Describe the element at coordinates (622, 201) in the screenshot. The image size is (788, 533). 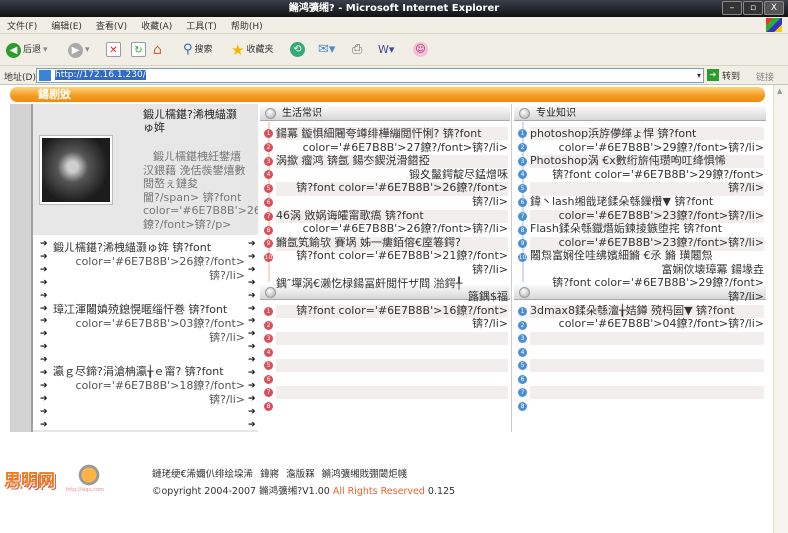
I see `item-title: 鍏丶lash缃戠珯鍒朵綔鏁欑▼ 锛?font` at that location.